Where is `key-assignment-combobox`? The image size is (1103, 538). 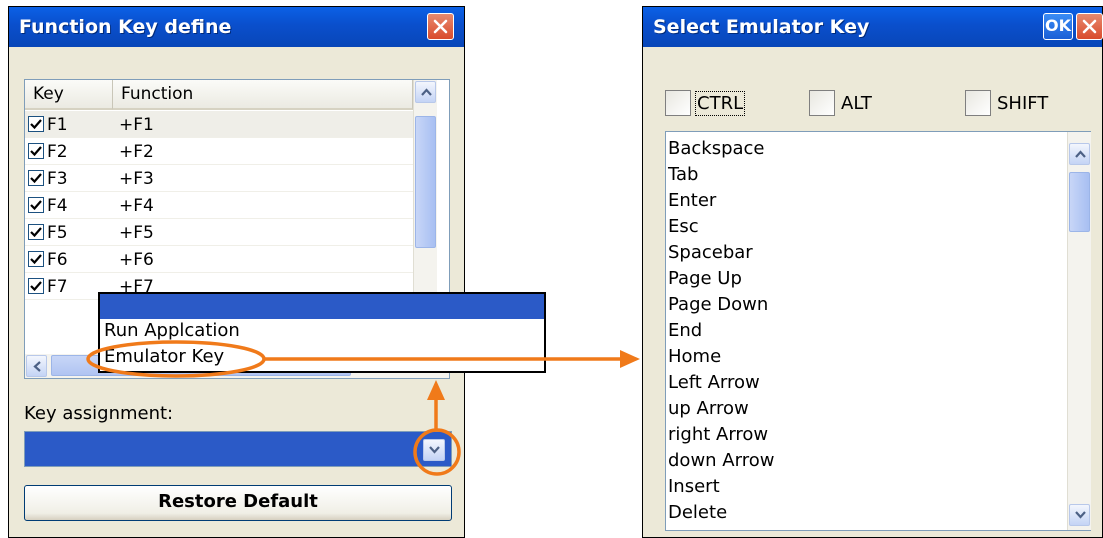
key-assignment-combobox is located at coordinates (238, 449).